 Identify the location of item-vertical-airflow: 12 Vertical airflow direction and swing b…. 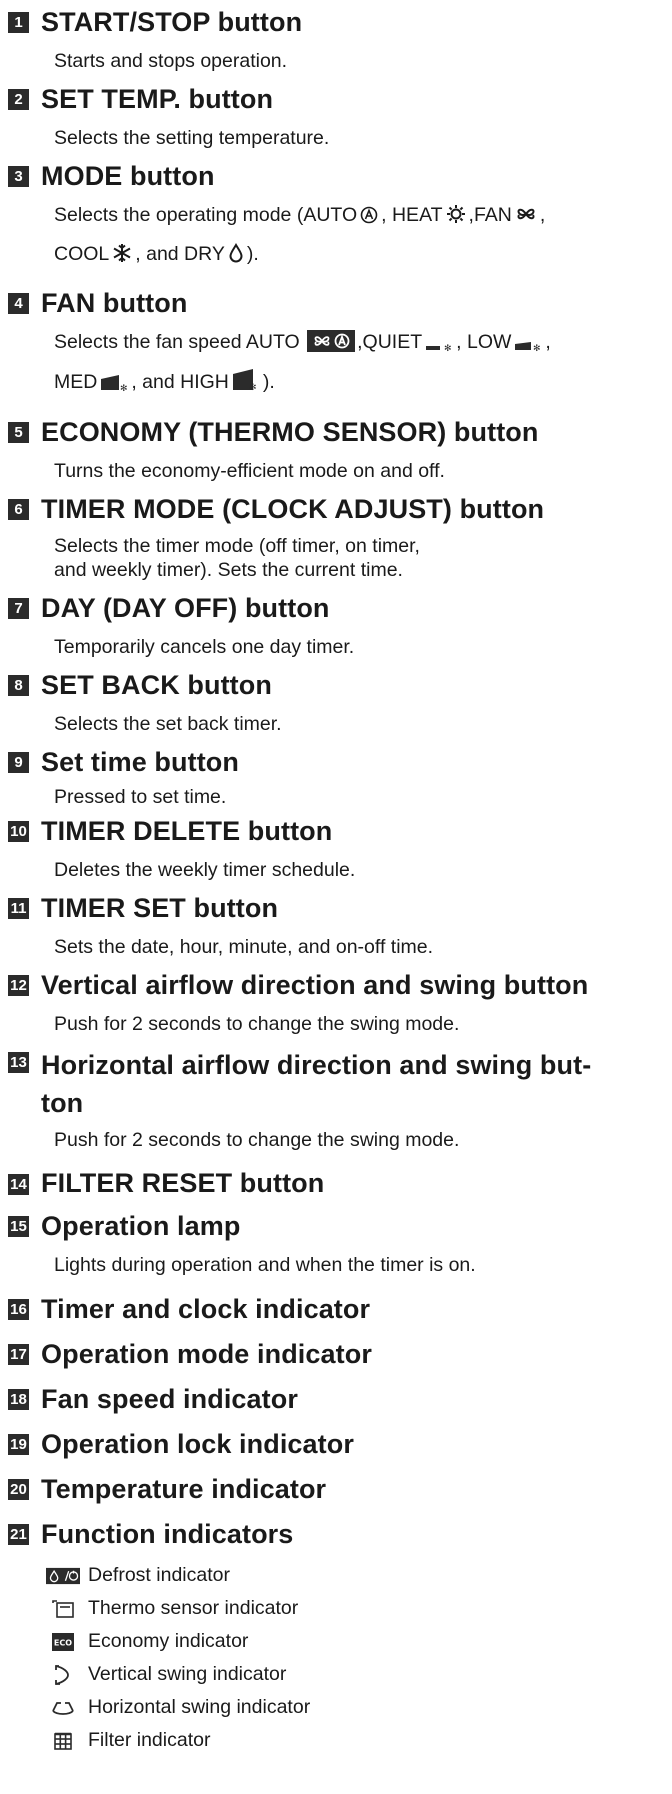
(340, 1003).